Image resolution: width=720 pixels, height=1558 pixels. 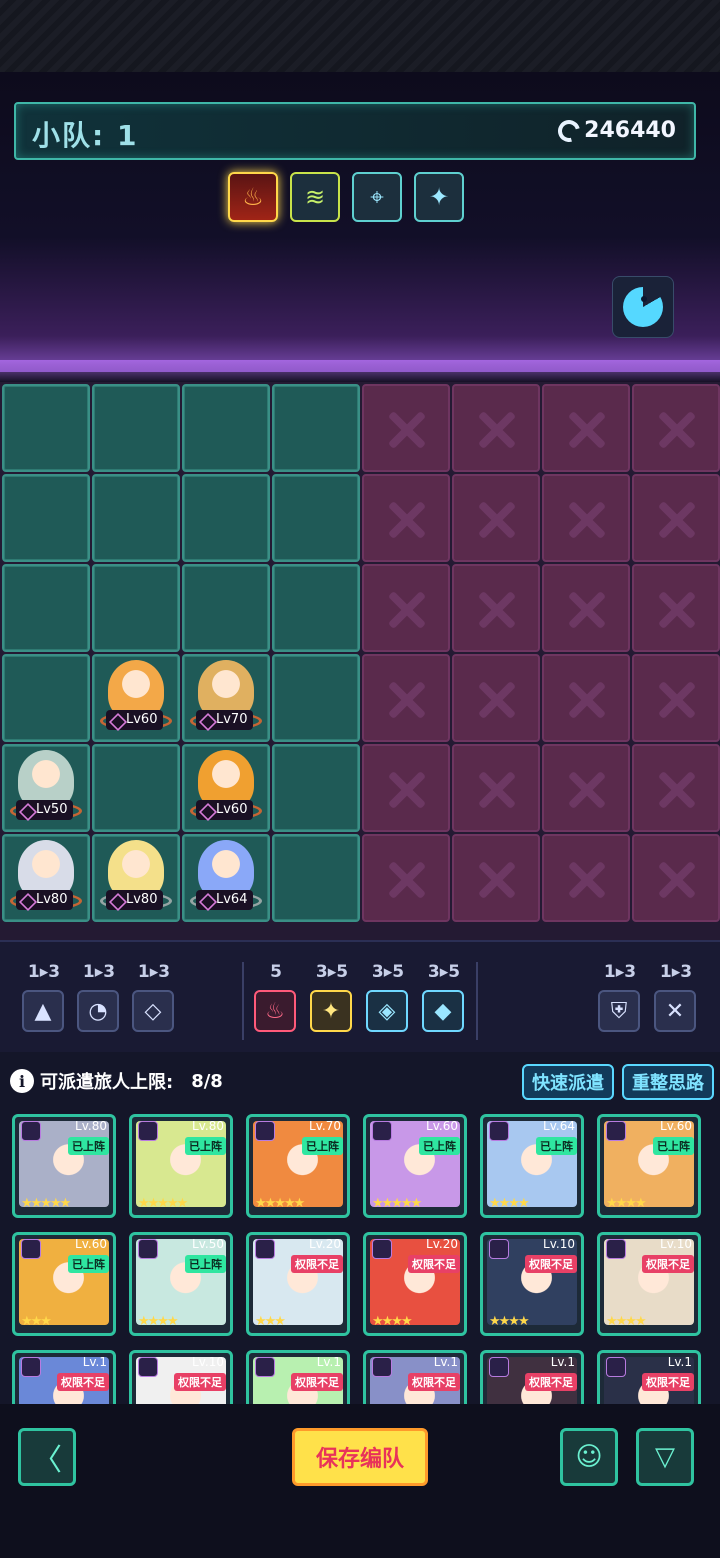 What do you see at coordinates (360, 36) in the screenshot?
I see `status-bar-area` at bounding box center [360, 36].